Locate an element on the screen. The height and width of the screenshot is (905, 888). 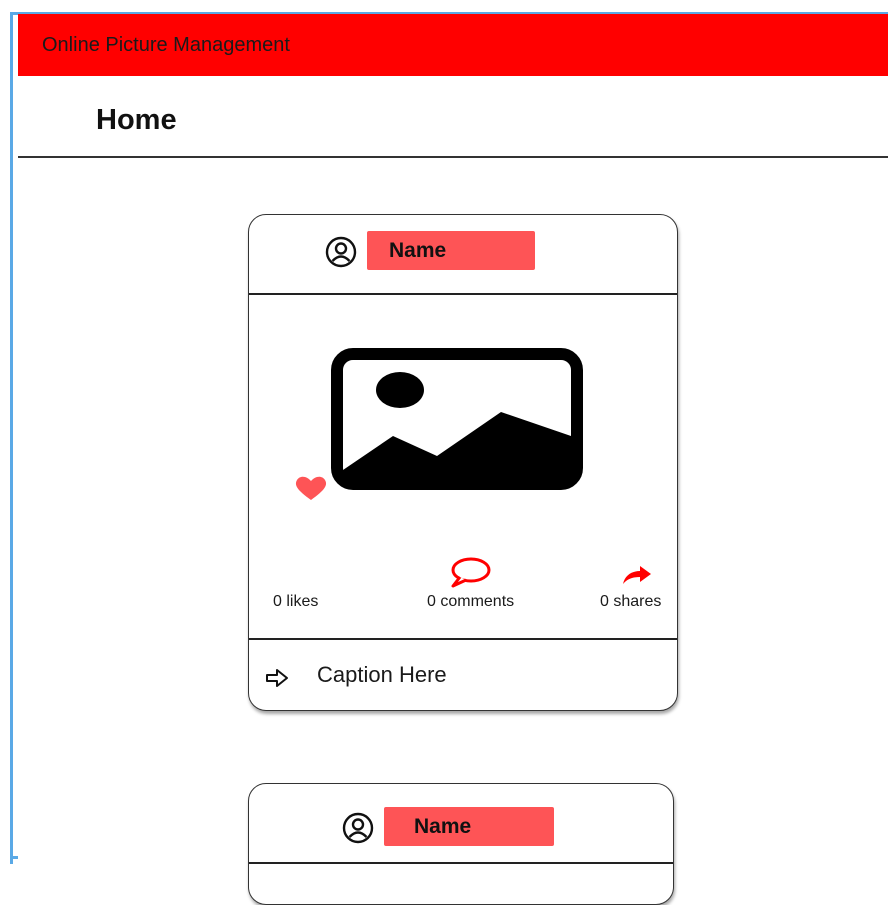
frame-notch-bottom is located at coordinates (14, 857).